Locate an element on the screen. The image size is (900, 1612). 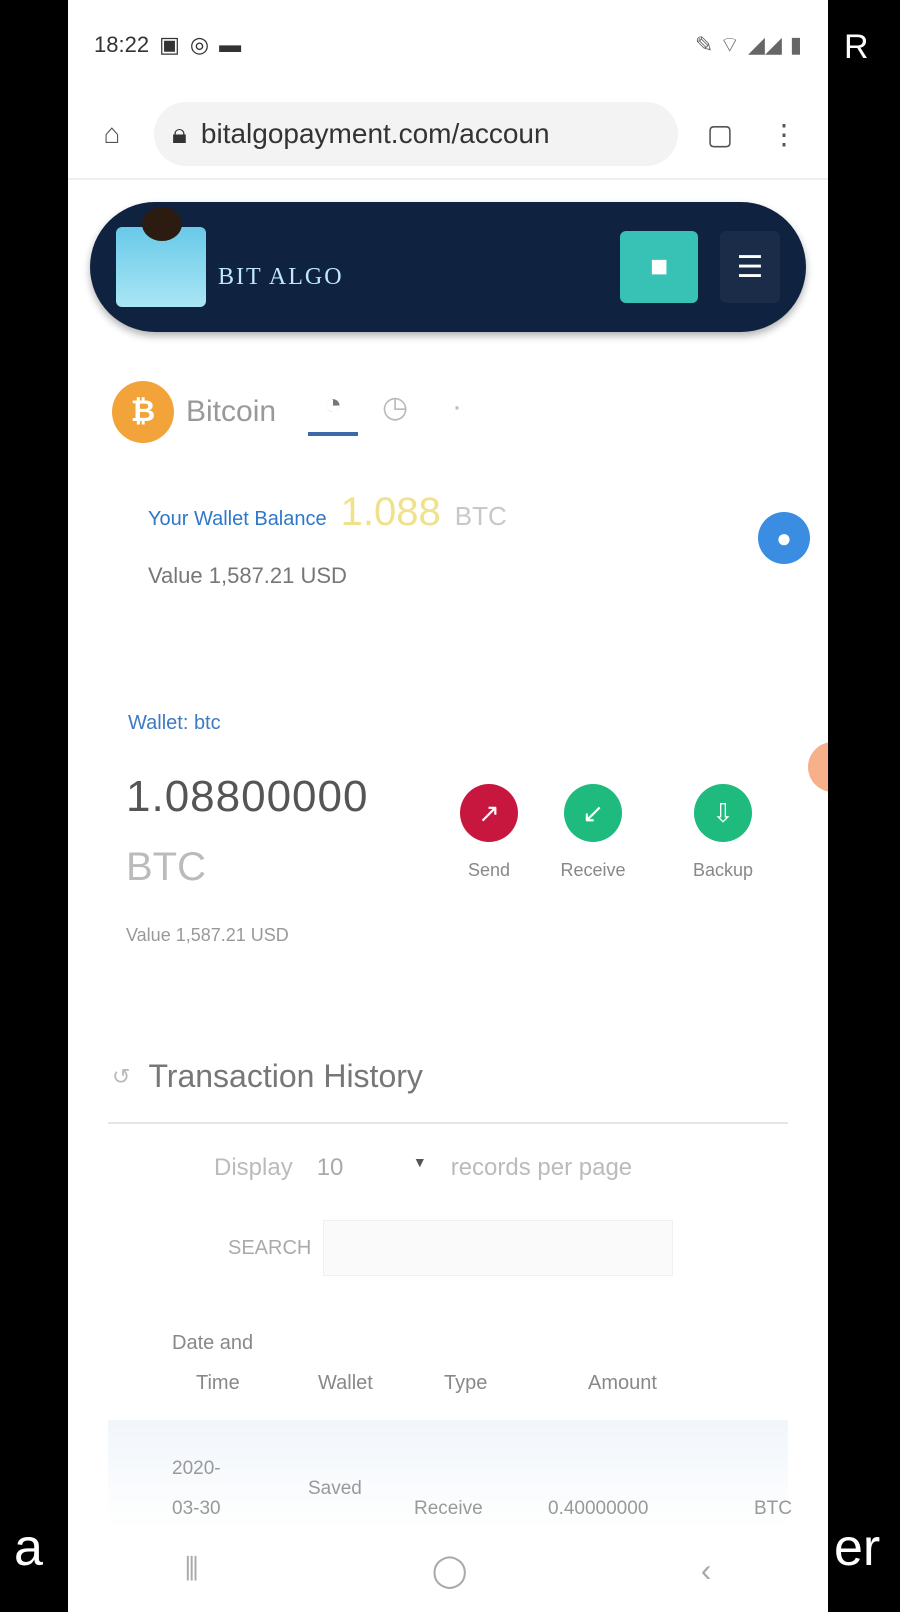
brand-logo is located at coordinates (161, 257).